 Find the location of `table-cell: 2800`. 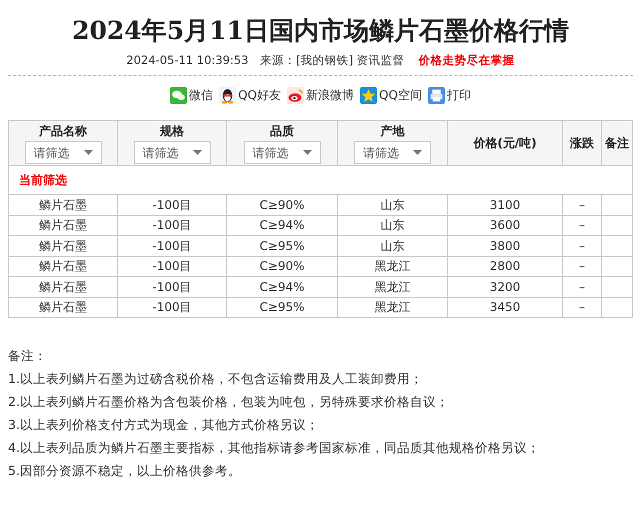

table-cell: 2800 is located at coordinates (505, 266).